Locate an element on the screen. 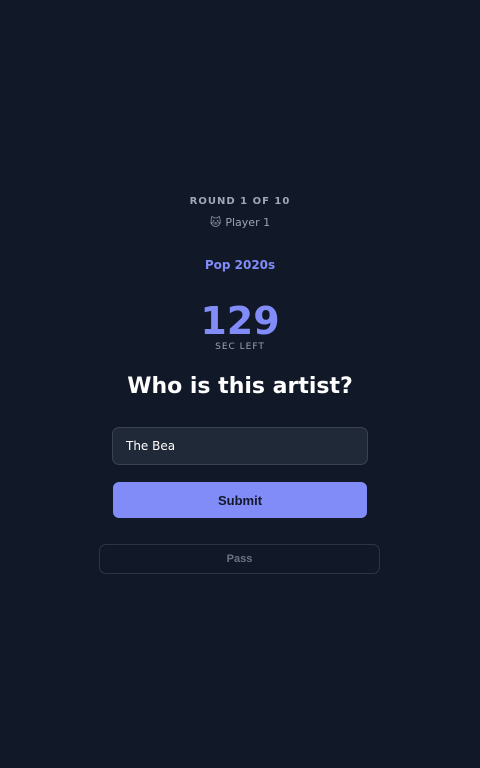  player-name: Player 1 is located at coordinates (248, 222).